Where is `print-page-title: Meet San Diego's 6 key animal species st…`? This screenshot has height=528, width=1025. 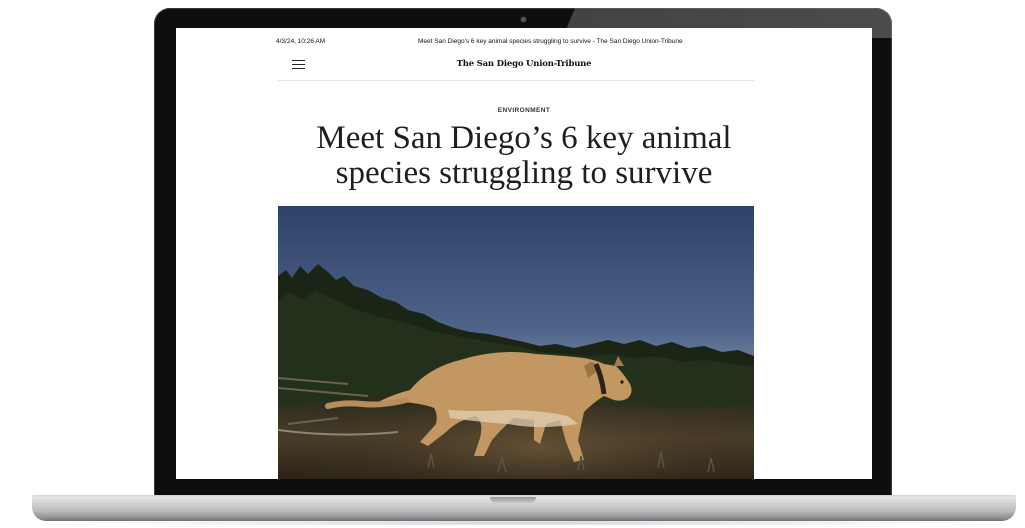
print-page-title: Meet San Diego's 6 key animal species st… is located at coordinates (550, 41).